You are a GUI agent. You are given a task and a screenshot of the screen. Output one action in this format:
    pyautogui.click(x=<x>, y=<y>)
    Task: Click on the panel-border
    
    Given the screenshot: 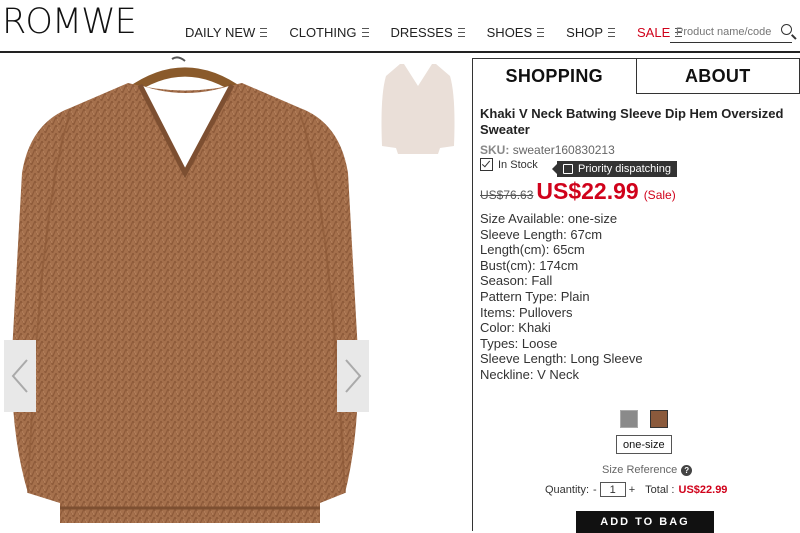 What is the action you would take?
    pyautogui.click(x=472, y=312)
    